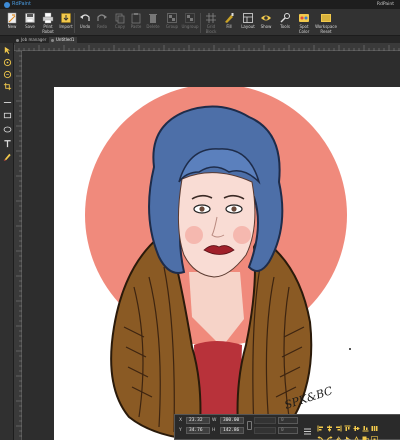  Describe the element at coordinates (66, 26) in the screenshot. I see `import-label: Import` at that location.